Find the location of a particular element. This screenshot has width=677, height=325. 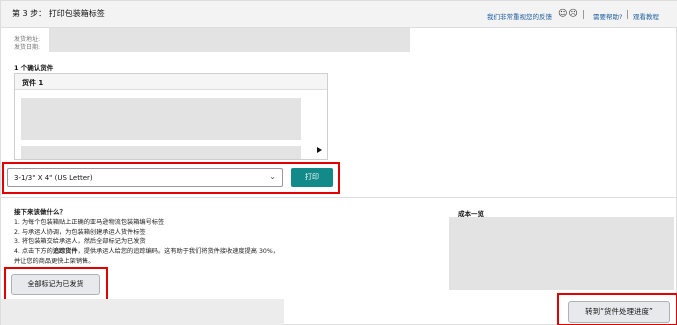

feedback-link: 我们非常重视您的反馈 is located at coordinates (519, 16).